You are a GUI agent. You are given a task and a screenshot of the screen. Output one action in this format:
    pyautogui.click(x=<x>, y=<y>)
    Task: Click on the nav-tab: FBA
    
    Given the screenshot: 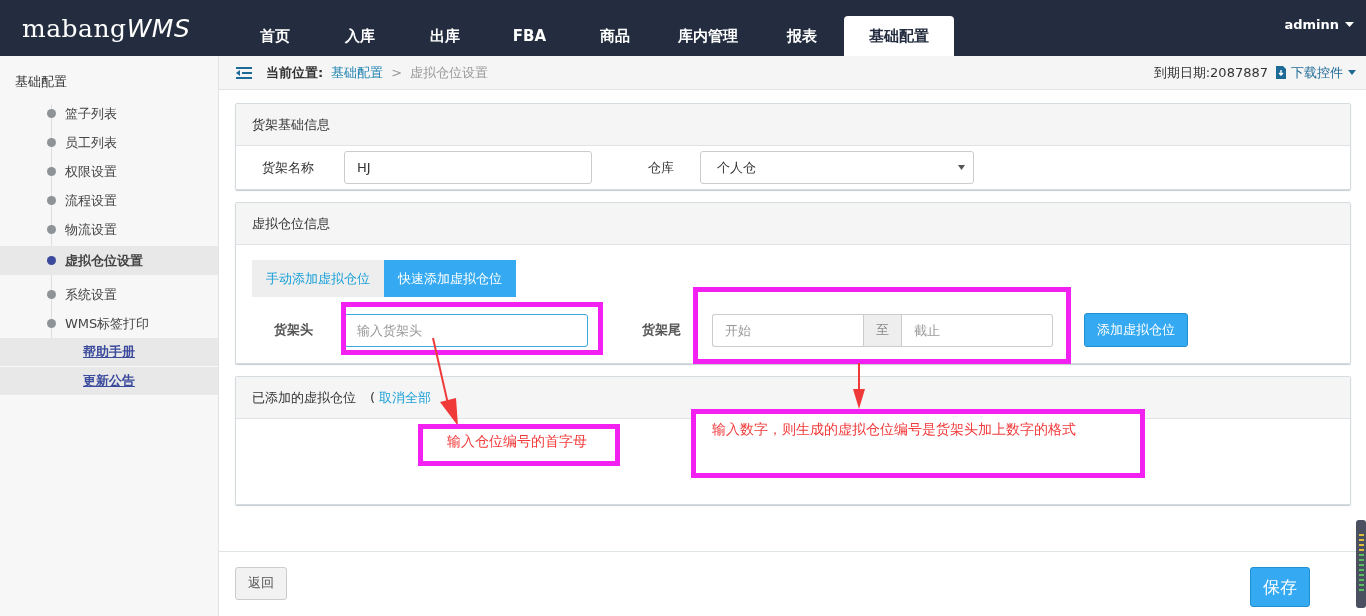 What is the action you would take?
    pyautogui.click(x=529, y=36)
    